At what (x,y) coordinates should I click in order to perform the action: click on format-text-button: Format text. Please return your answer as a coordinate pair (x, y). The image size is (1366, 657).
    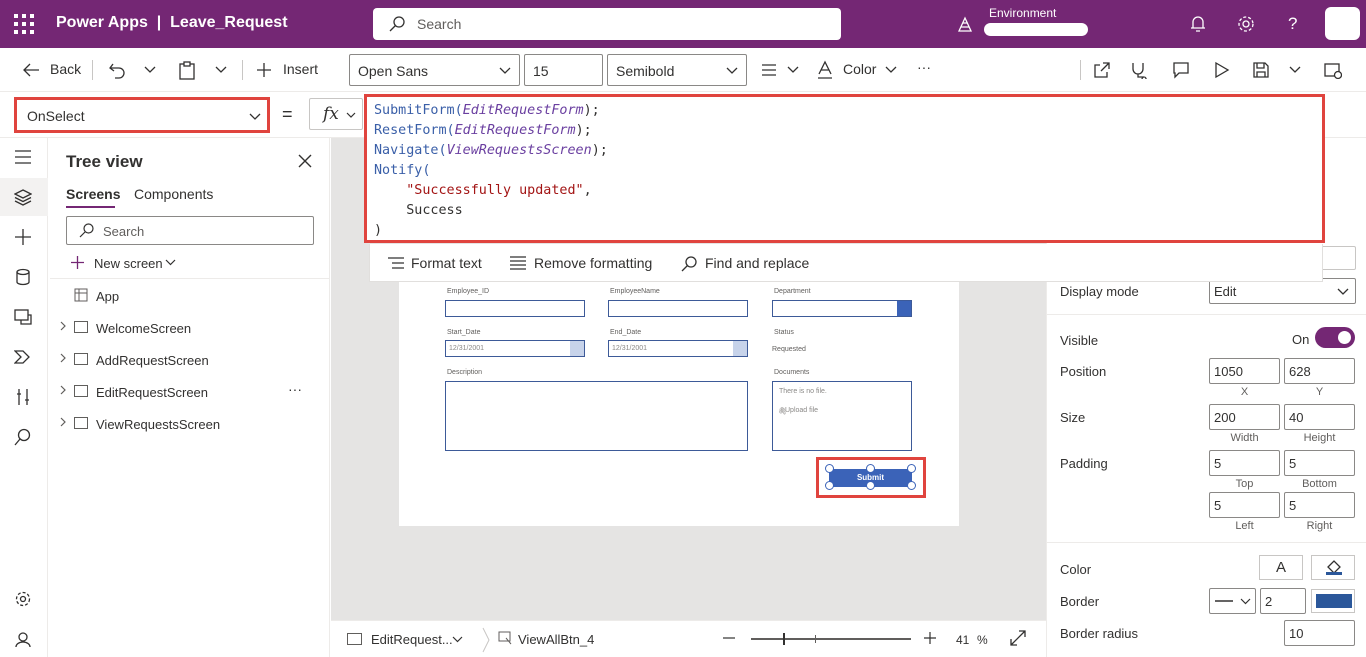
    Looking at the image, I should click on (446, 263).